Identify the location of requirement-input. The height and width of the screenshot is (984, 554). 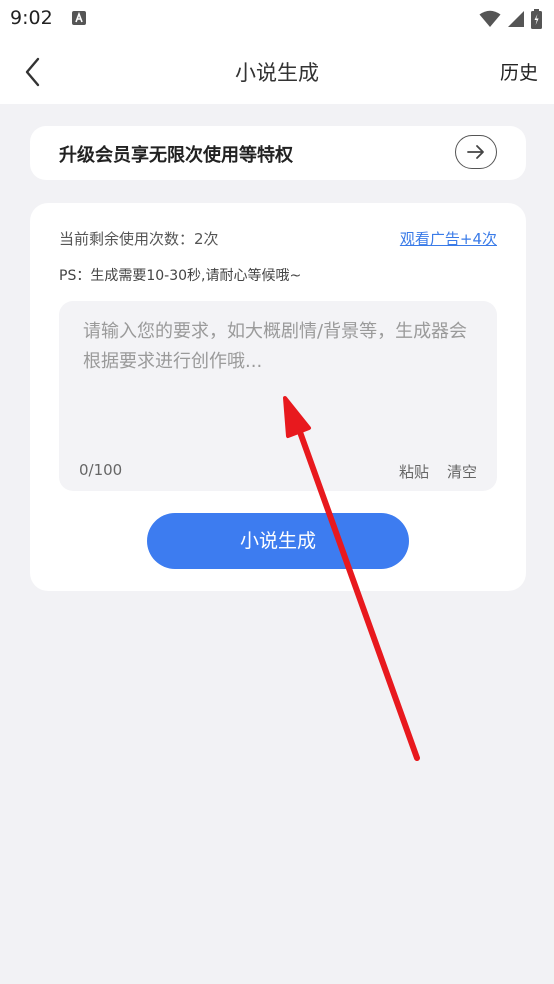
(279, 377).